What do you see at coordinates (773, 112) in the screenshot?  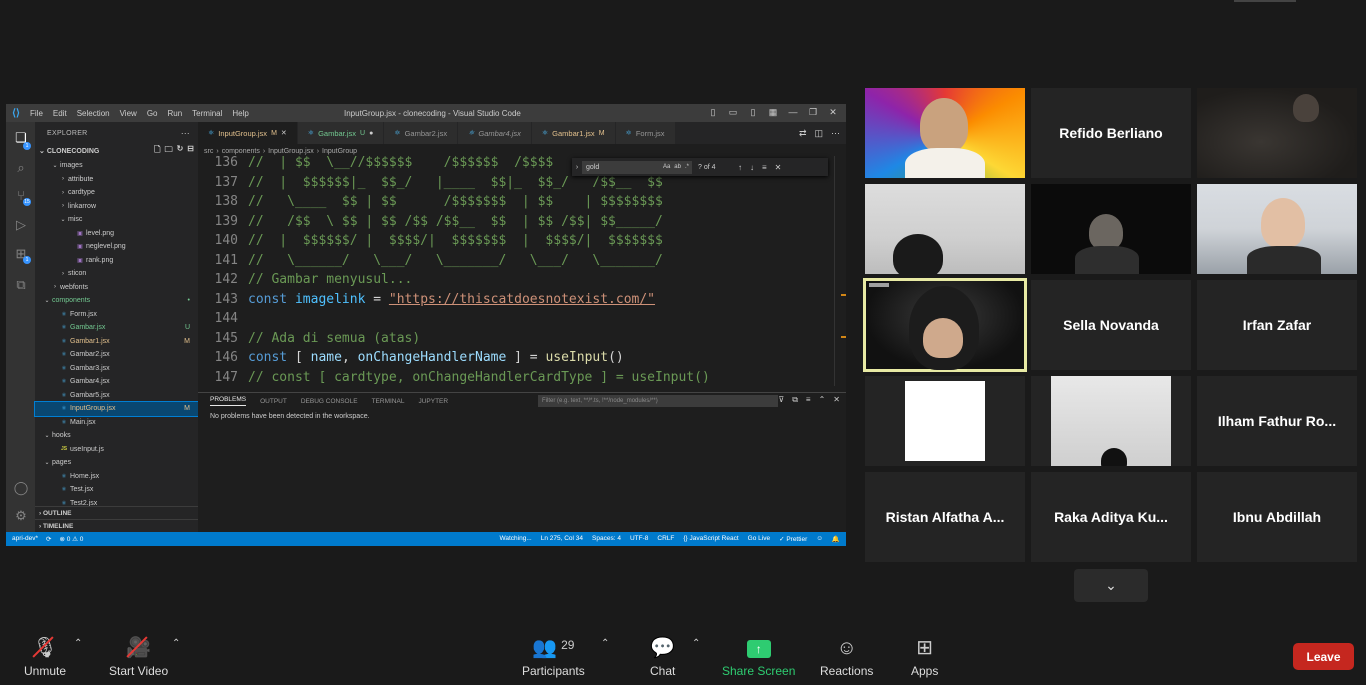 I see `customize-layout-icon: ▦` at bounding box center [773, 112].